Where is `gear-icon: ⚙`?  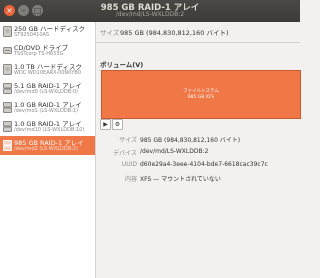 gear-icon: ⚙ is located at coordinates (117, 124).